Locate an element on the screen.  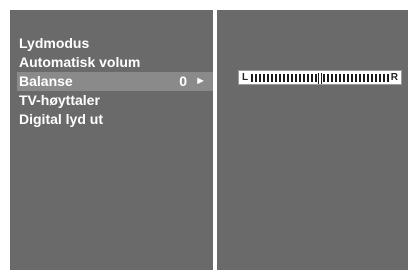
menu-item-label: Automatisk volum is located at coordinates (80, 62).